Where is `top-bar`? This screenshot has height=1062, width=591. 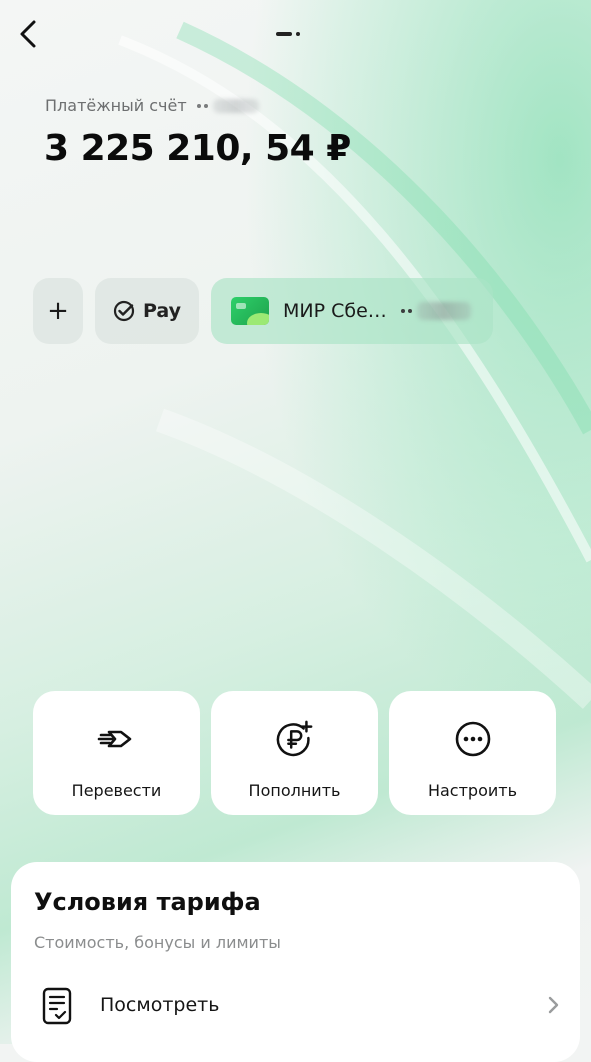
top-bar is located at coordinates (295, 35).